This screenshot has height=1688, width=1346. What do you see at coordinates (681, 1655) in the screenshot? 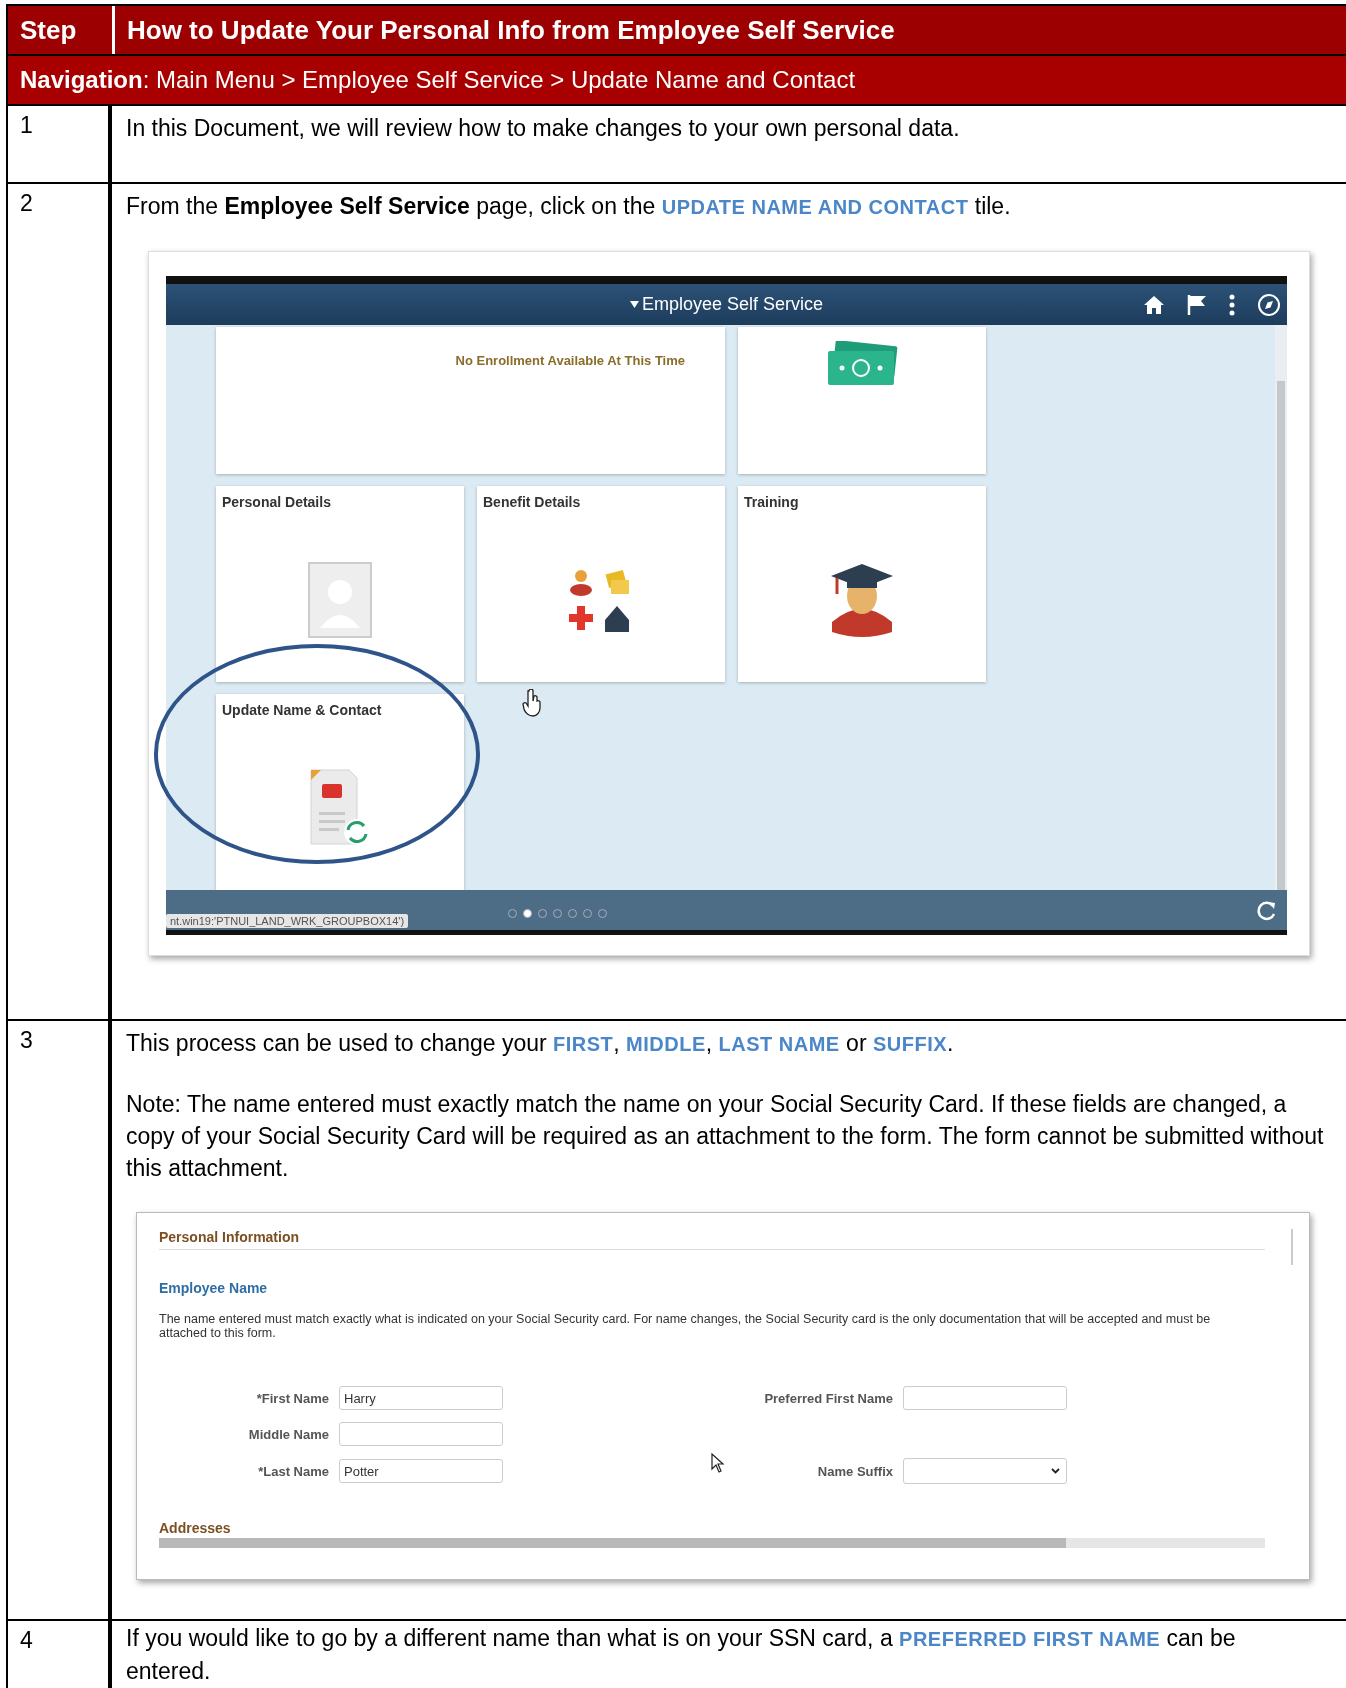
I see `step-text: If you would like to go by a different name than what is on your SSN card, a PREFERRED FIRST NAME can be entered.` at bounding box center [681, 1655].